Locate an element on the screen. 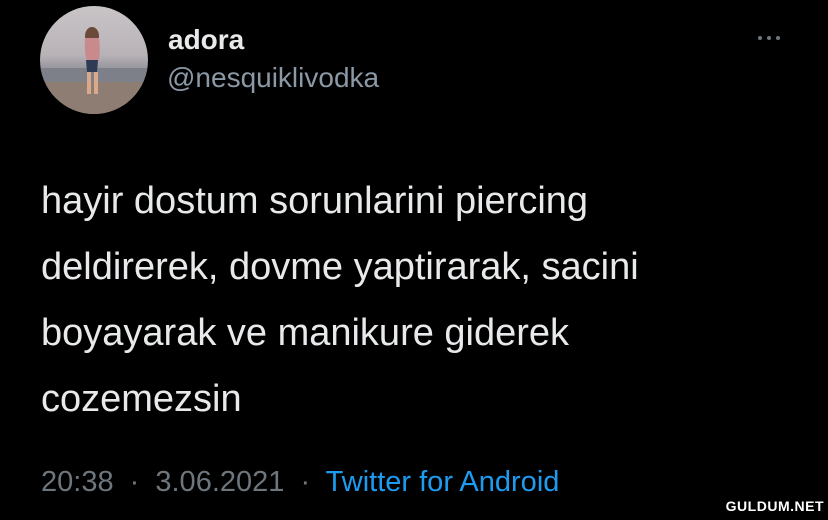  user-handle: @nesquiklivodka is located at coordinates (273, 78).